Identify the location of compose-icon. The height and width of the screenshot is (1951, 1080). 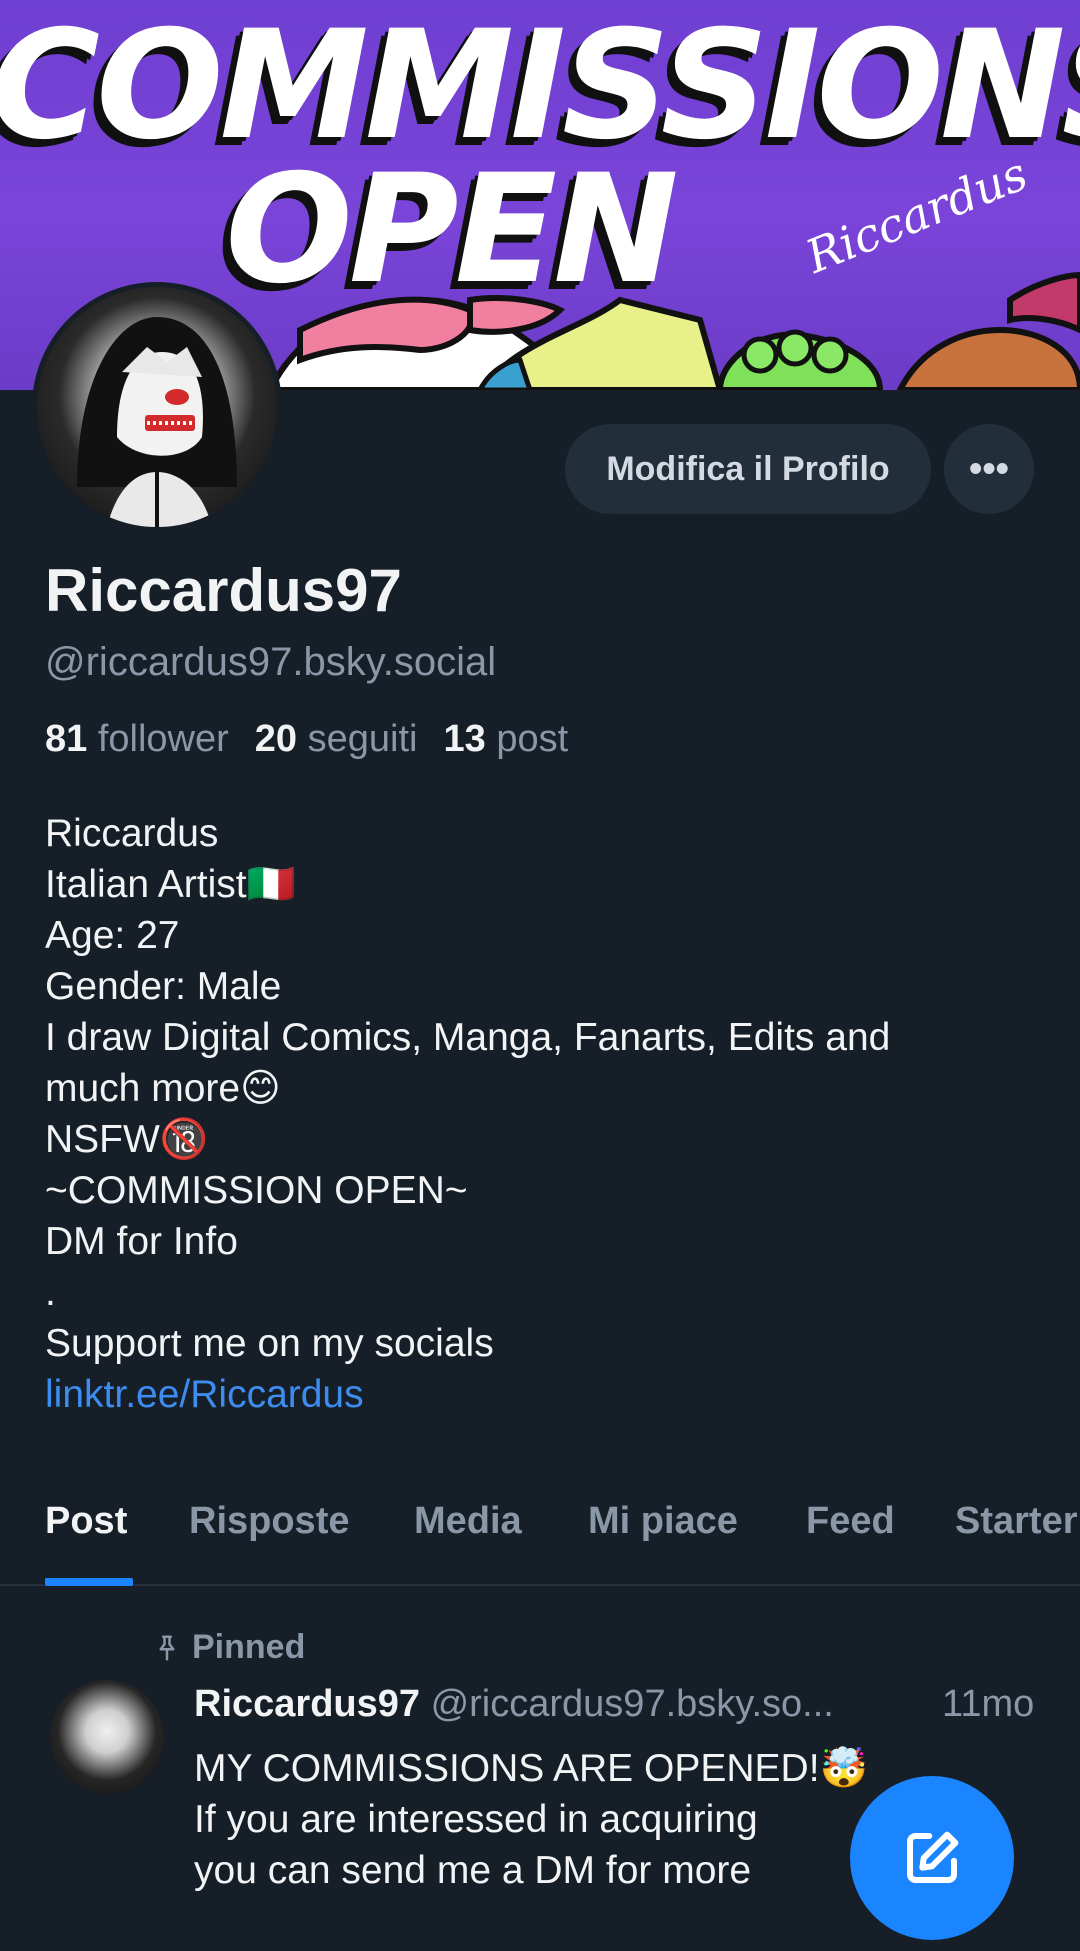
(932, 1857).